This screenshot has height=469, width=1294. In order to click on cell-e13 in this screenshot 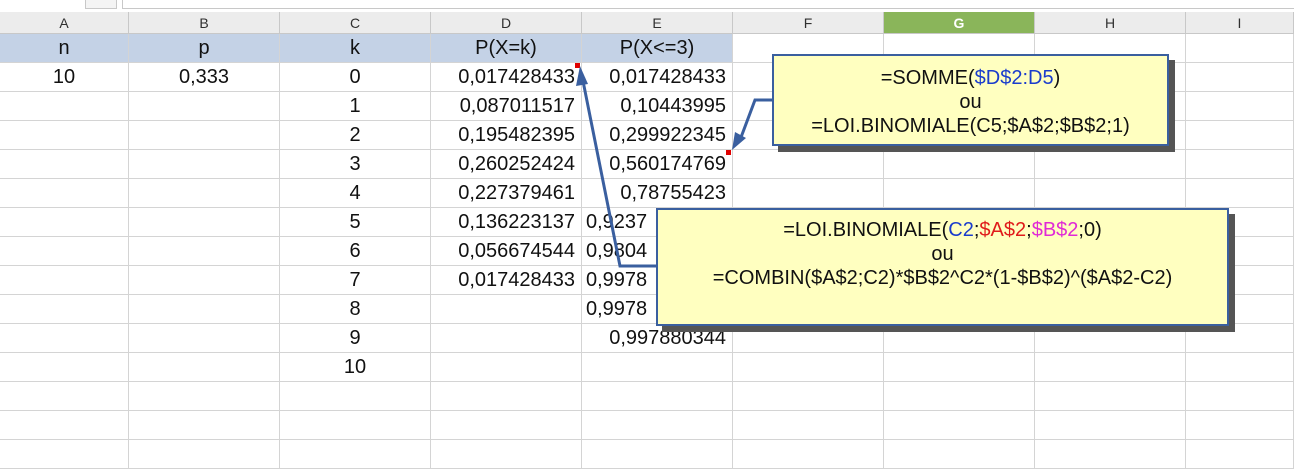, I will do `click(657, 396)`.